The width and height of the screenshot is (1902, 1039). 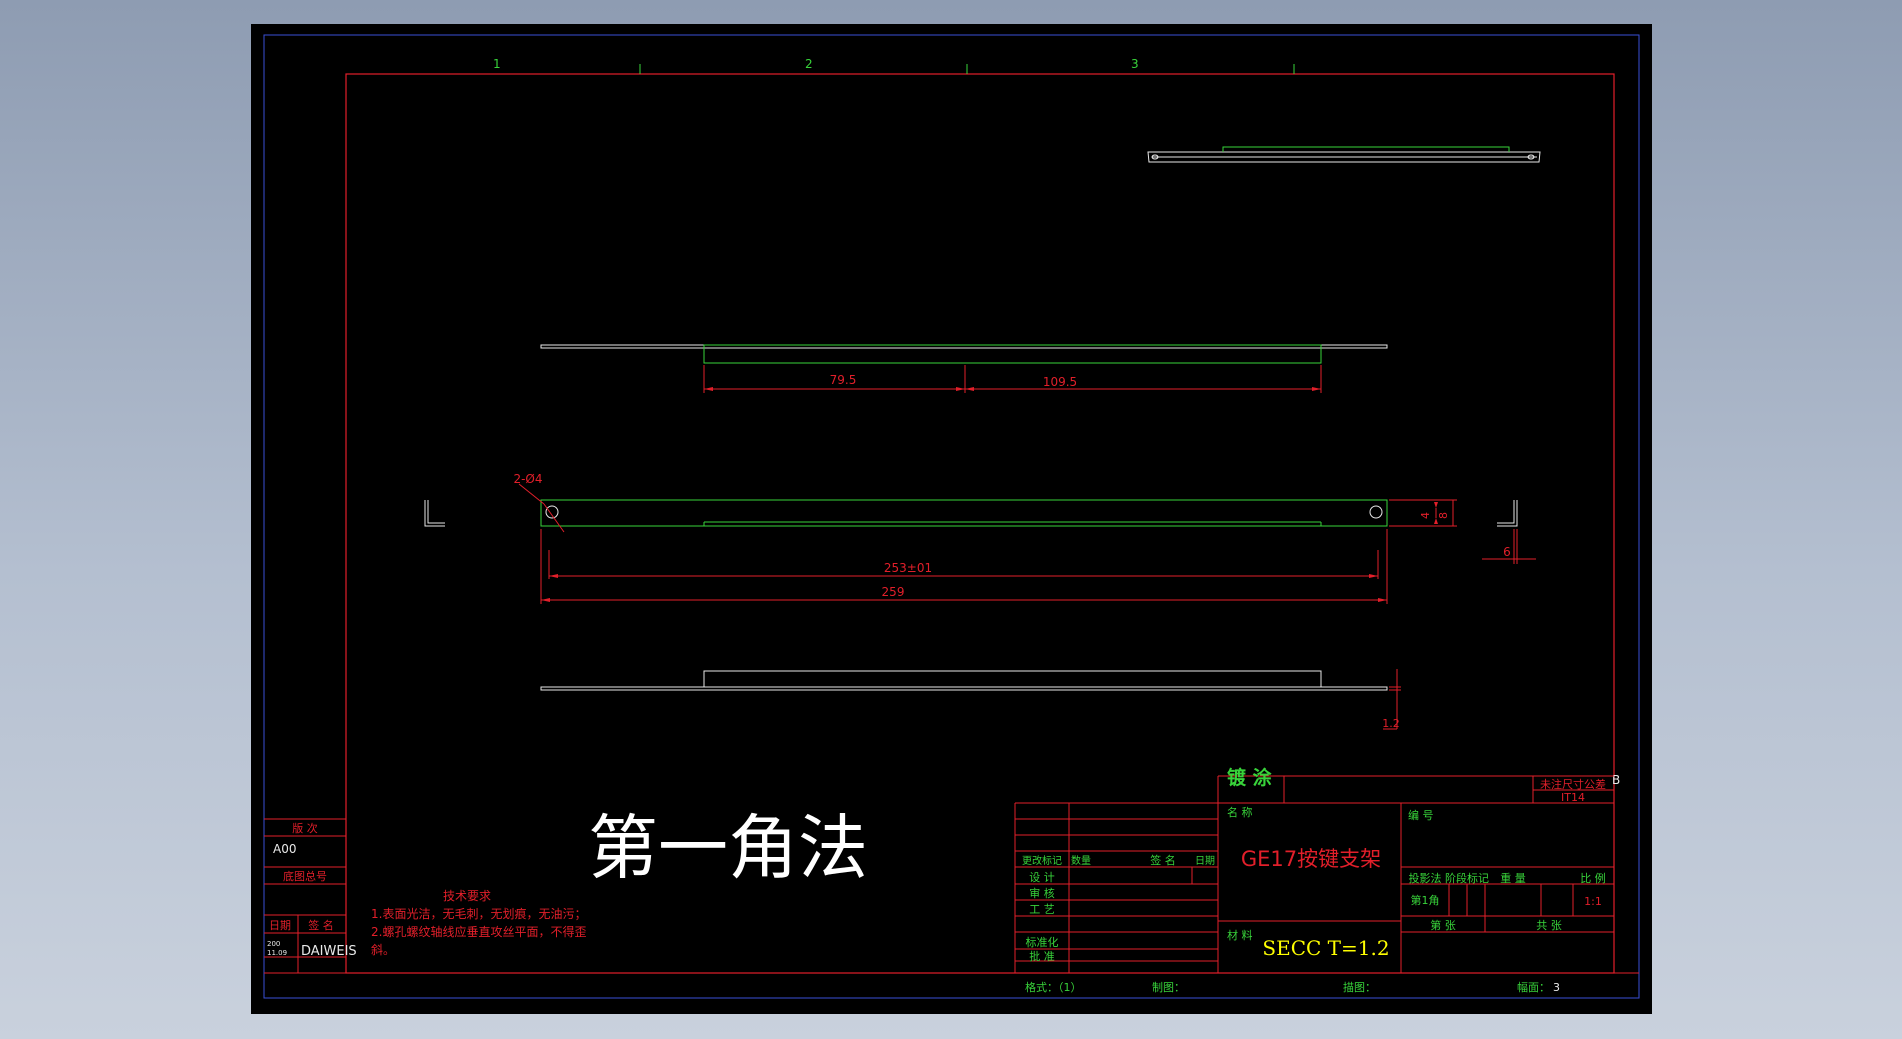 I want to click on tech-req-line2: 2.螺孔螺纹轴线应垂直攻丝平面，不得歪, so click(x=478, y=931).